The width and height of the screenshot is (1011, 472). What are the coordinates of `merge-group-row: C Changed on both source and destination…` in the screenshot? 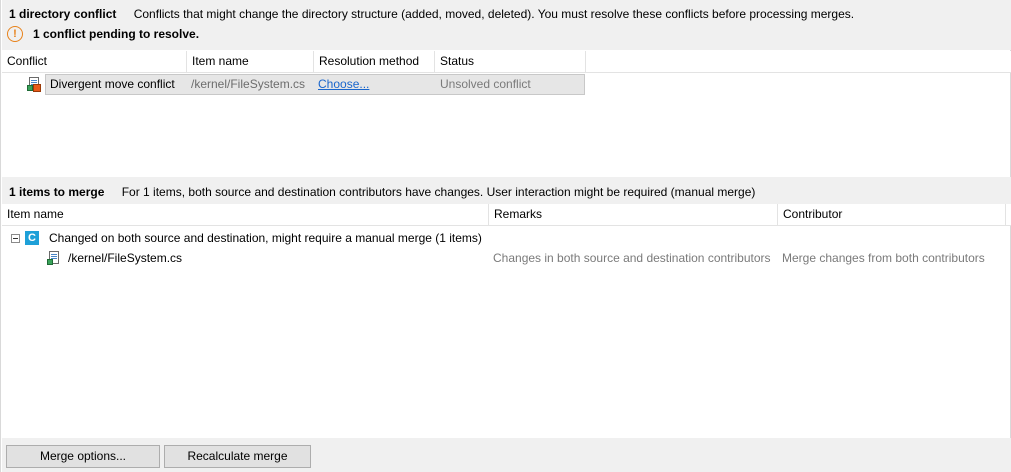 It's located at (246, 238).